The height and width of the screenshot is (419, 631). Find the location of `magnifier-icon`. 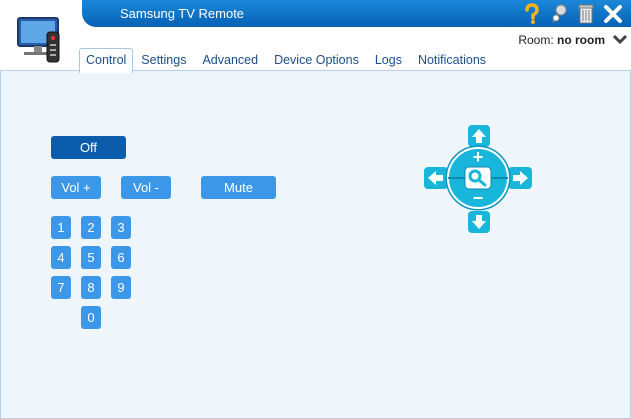

magnifier-icon is located at coordinates (478, 178).